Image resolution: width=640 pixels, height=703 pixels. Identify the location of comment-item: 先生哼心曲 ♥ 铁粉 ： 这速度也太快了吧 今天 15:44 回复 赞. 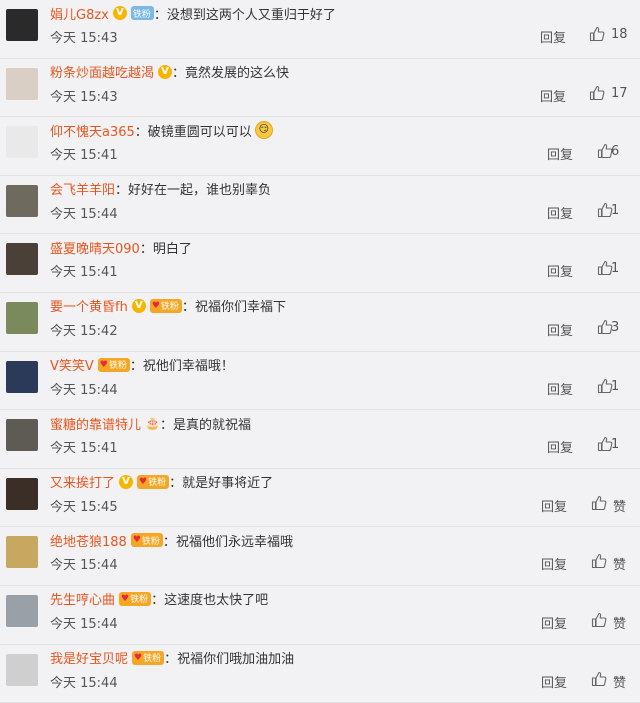
(320, 615).